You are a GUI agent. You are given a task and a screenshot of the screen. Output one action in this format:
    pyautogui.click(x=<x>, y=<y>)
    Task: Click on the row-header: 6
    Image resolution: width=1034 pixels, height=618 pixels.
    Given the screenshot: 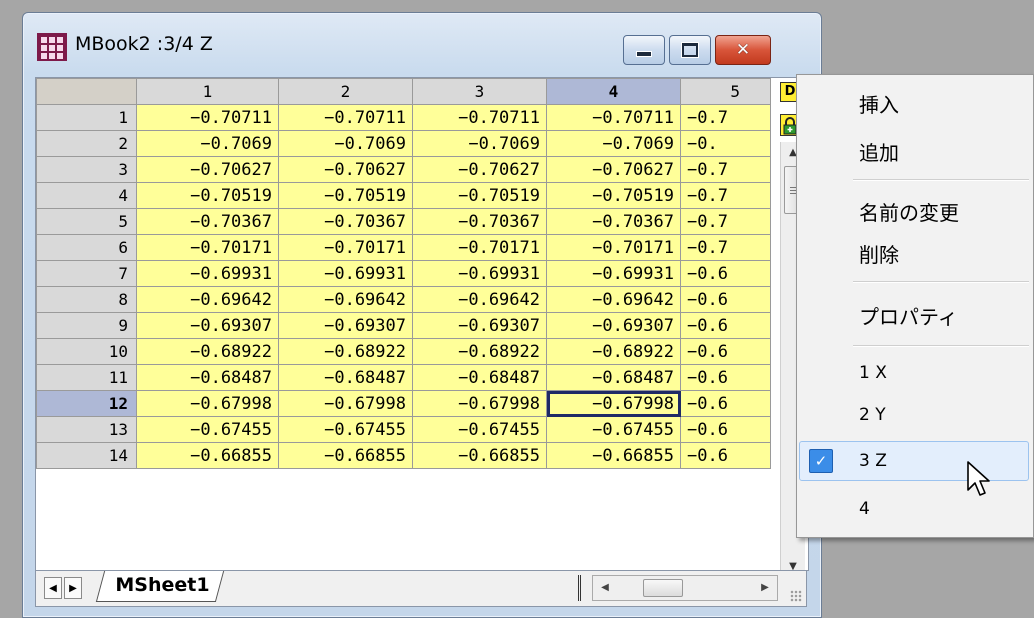 What is the action you would take?
    pyautogui.click(x=86, y=247)
    